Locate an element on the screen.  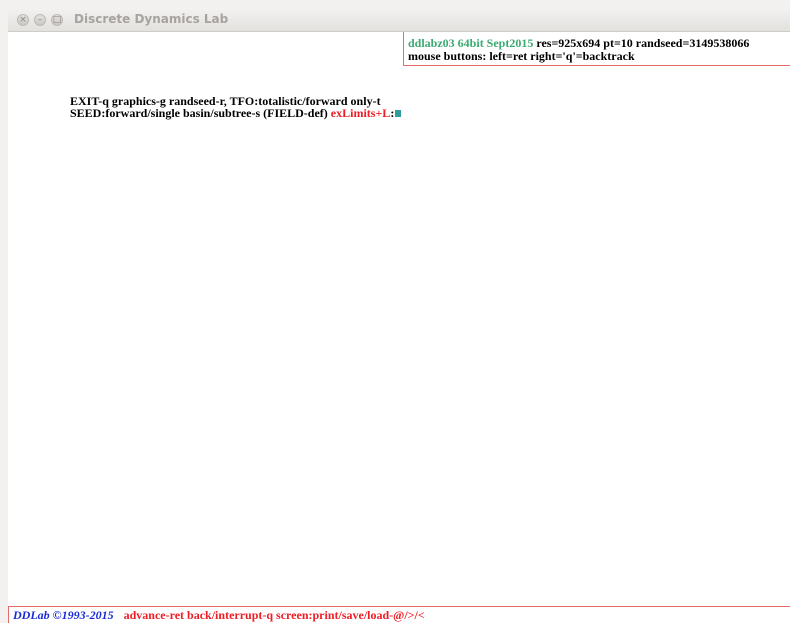
close-icon: × is located at coordinates (23, 20).